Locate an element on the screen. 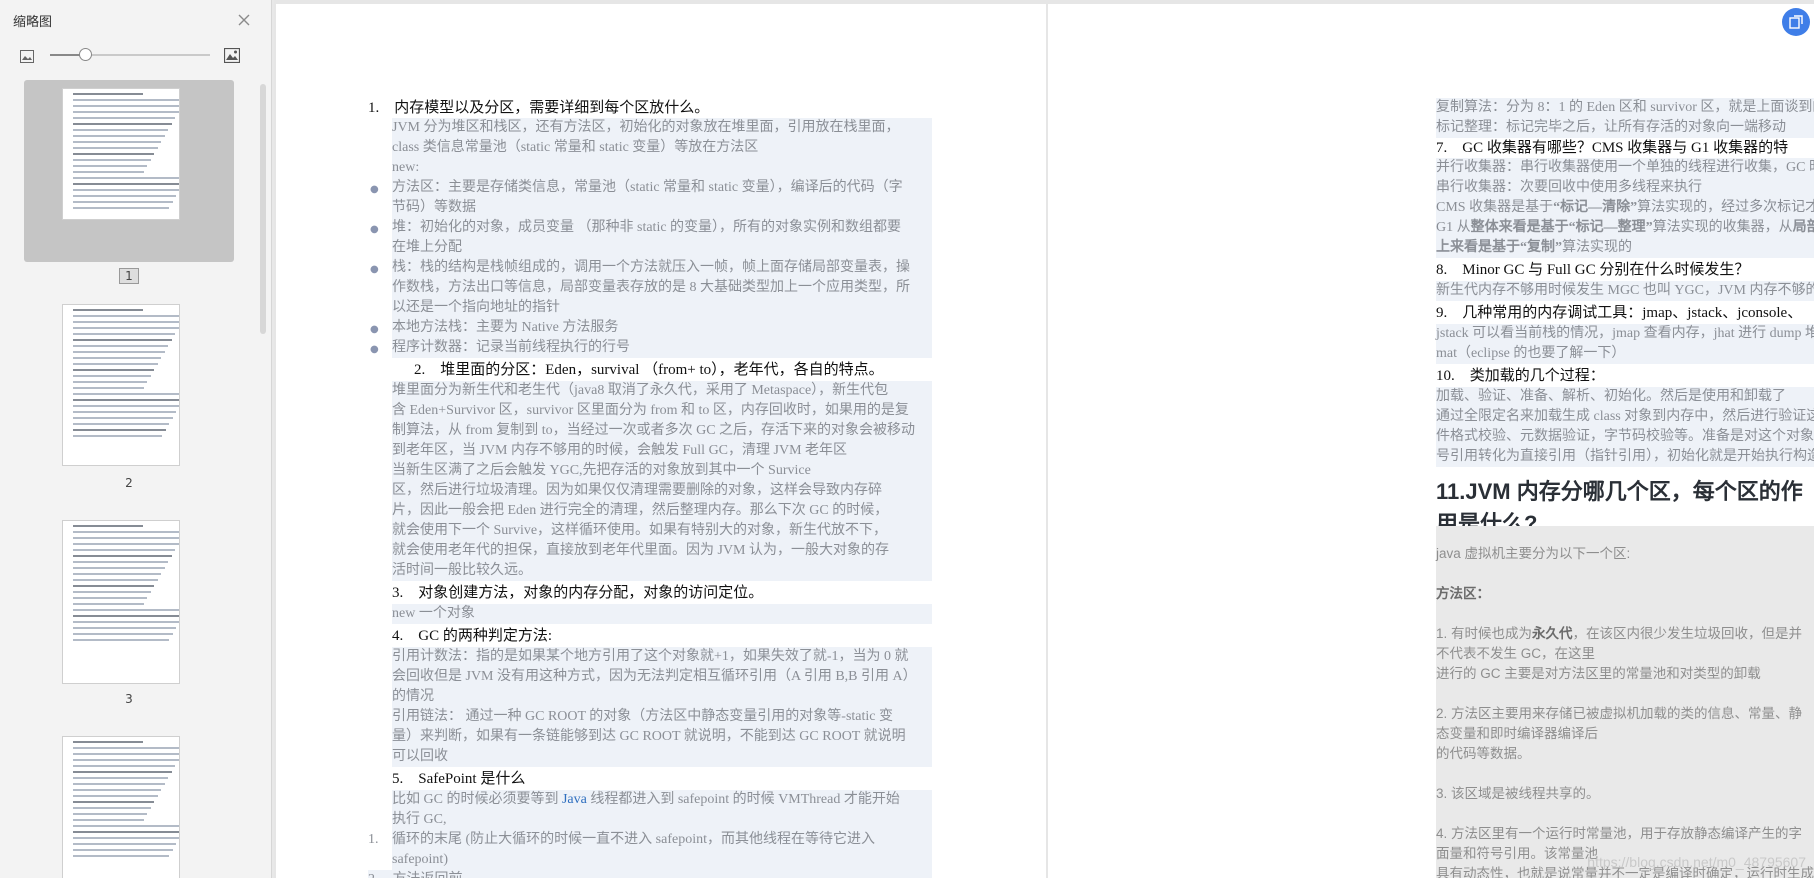 The height and width of the screenshot is (878, 1814). answer-line: 区，然后进行垃圾清理。因为如果仅仅清理需要删除的对象，这样会导致内存碎 is located at coordinates (662, 491).